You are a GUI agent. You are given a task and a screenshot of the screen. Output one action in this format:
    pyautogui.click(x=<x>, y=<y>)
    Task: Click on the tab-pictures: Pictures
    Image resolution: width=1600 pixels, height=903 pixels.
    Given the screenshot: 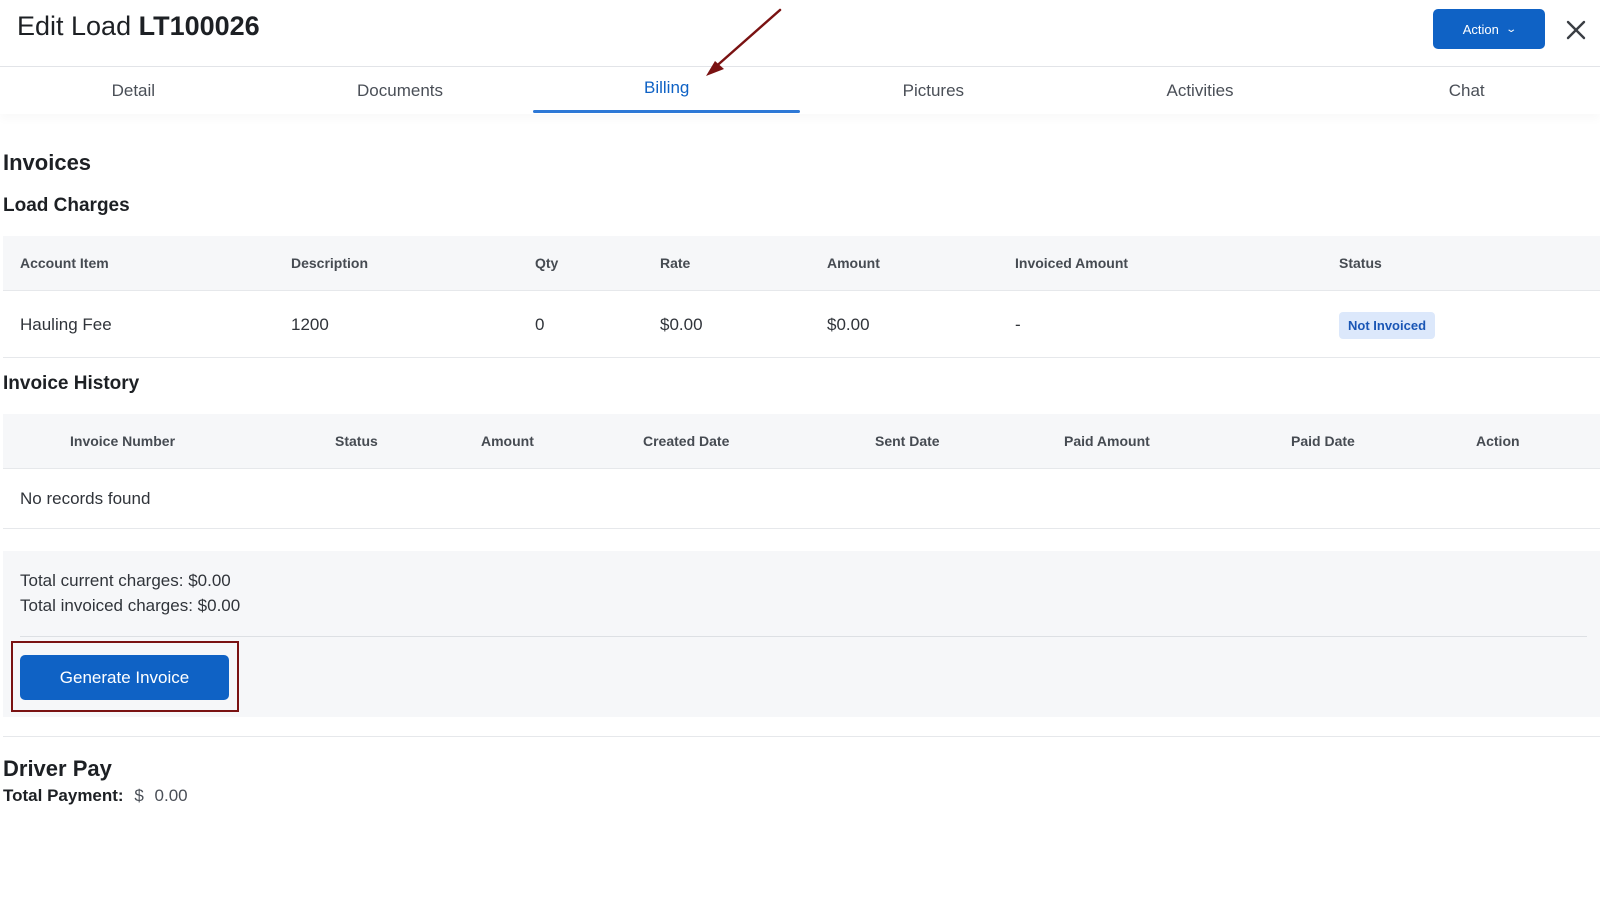 What is the action you would take?
    pyautogui.click(x=933, y=90)
    